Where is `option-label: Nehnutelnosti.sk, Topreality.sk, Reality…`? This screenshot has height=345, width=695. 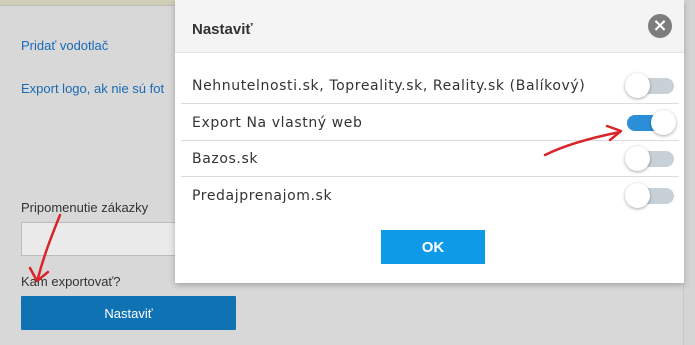
option-label: Nehnutelnosti.sk, Topreality.sk, Reality… is located at coordinates (389, 86).